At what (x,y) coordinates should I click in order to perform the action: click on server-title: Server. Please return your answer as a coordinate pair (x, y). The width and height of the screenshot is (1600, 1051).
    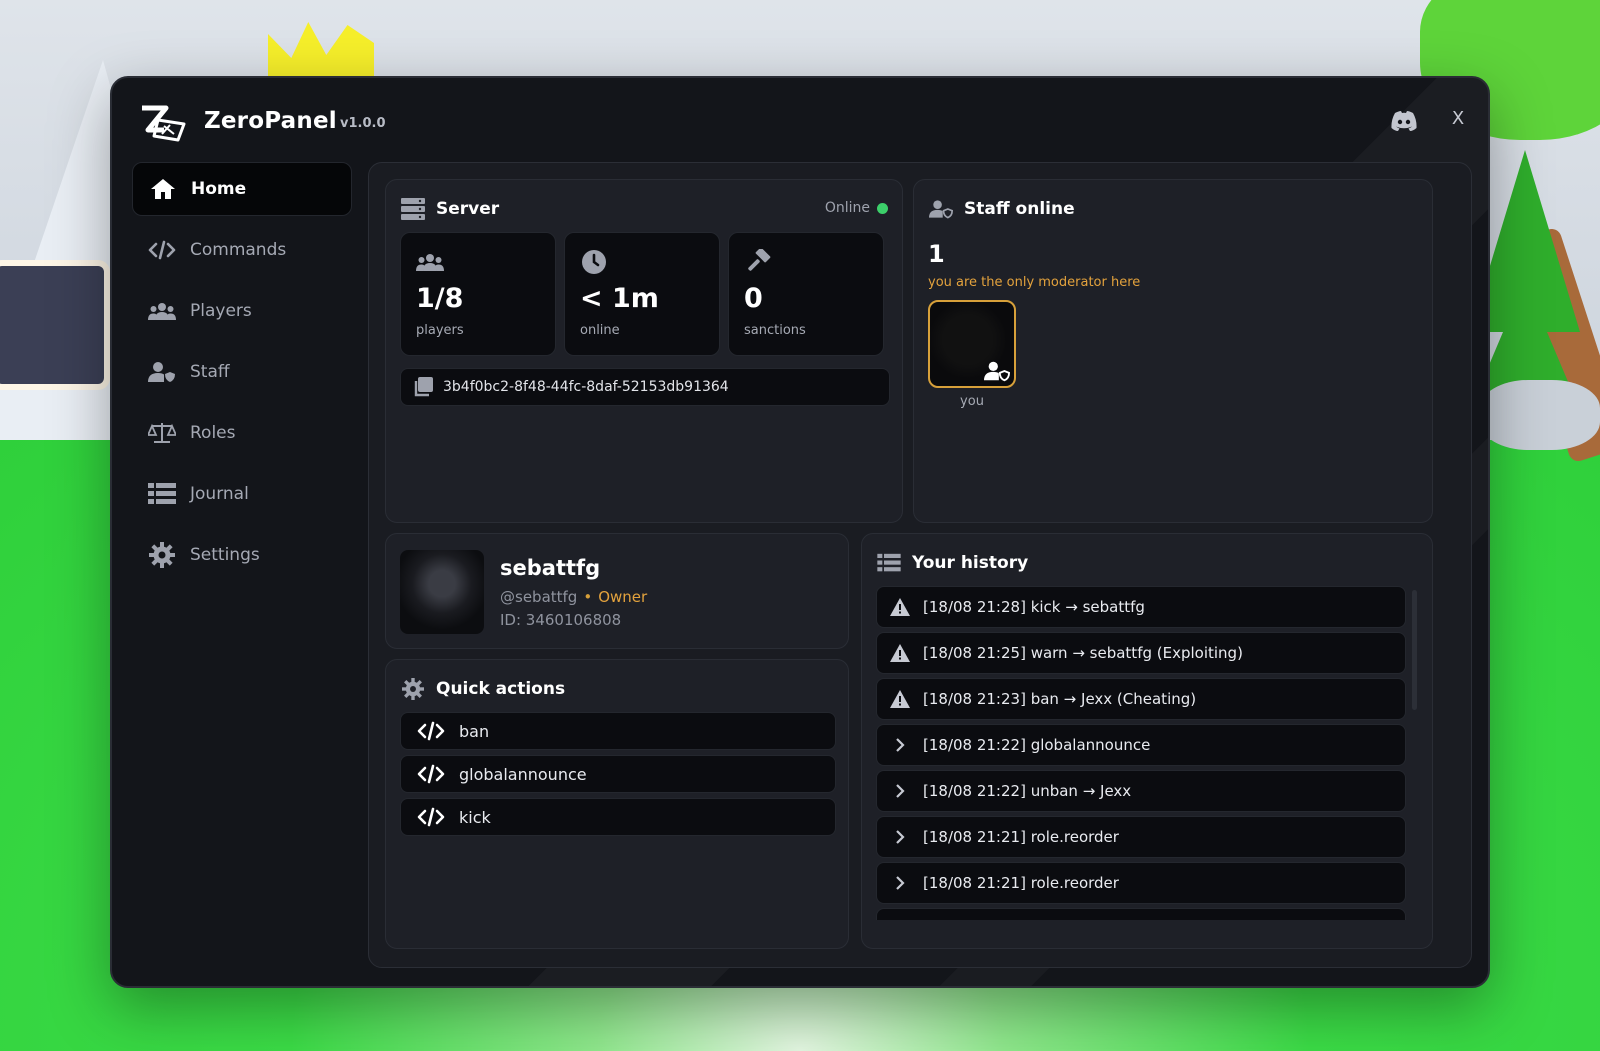
    Looking at the image, I should click on (468, 209).